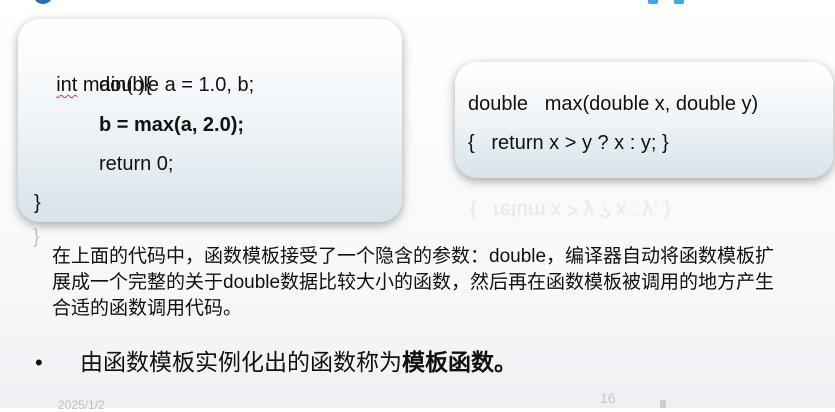 The width and height of the screenshot is (835, 412). What do you see at coordinates (177, 85) in the screenshot?
I see `code-line-declaration: double a = 1.0, b;` at bounding box center [177, 85].